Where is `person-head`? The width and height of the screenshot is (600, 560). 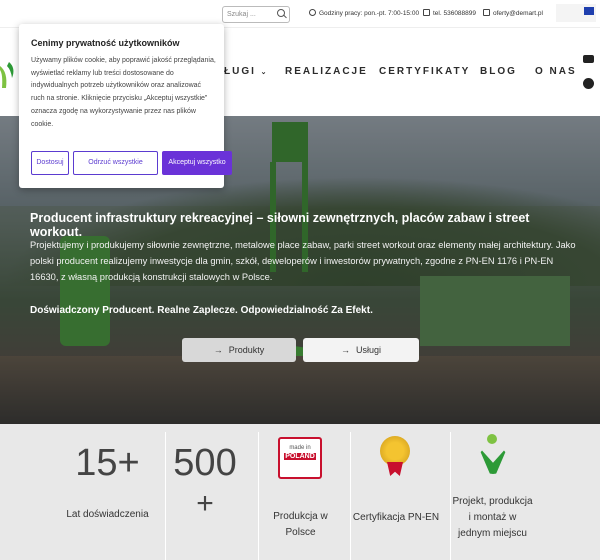 person-head is located at coordinates (492, 439).